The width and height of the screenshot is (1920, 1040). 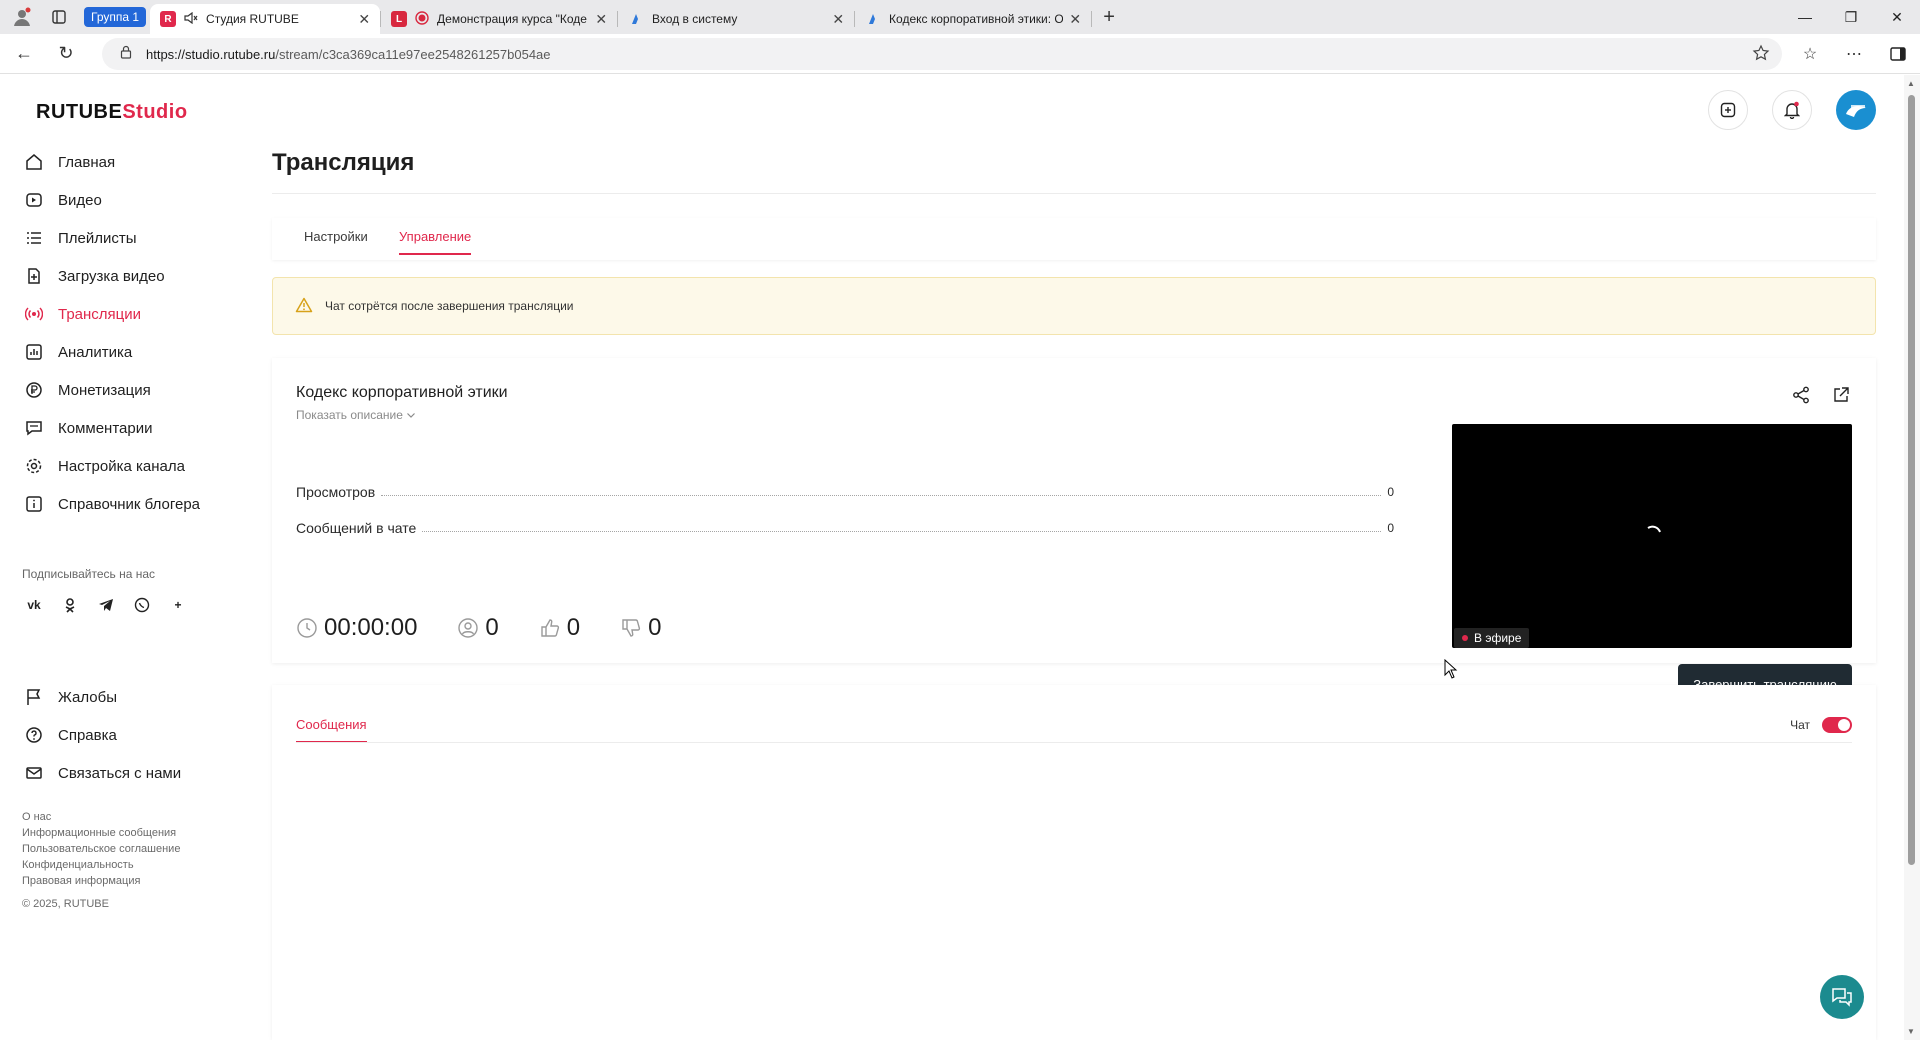 What do you see at coordinates (70, 605) in the screenshot?
I see `ok-icon` at bounding box center [70, 605].